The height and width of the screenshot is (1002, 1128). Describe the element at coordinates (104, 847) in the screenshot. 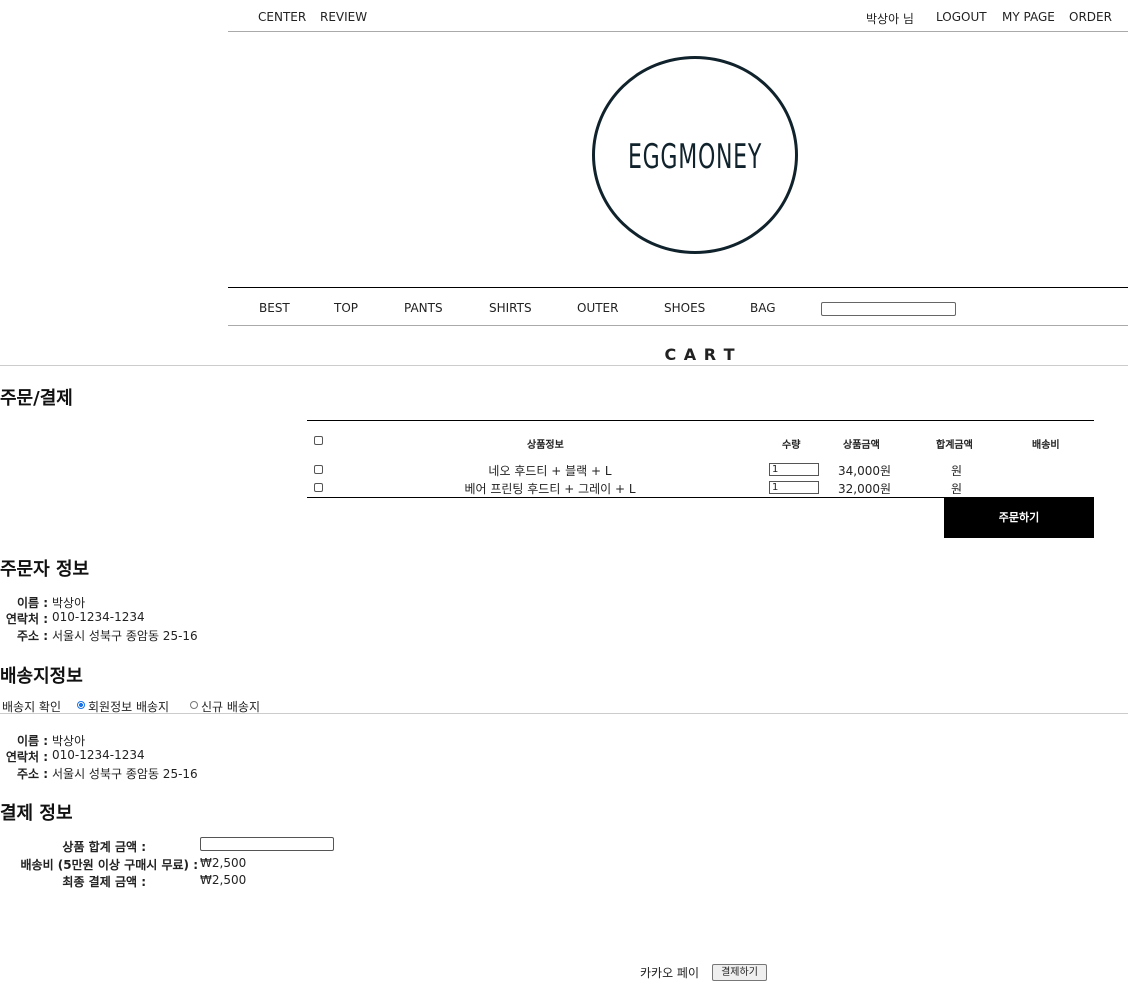

I see `subtotal-label: 상품 합계 금액 :` at that location.